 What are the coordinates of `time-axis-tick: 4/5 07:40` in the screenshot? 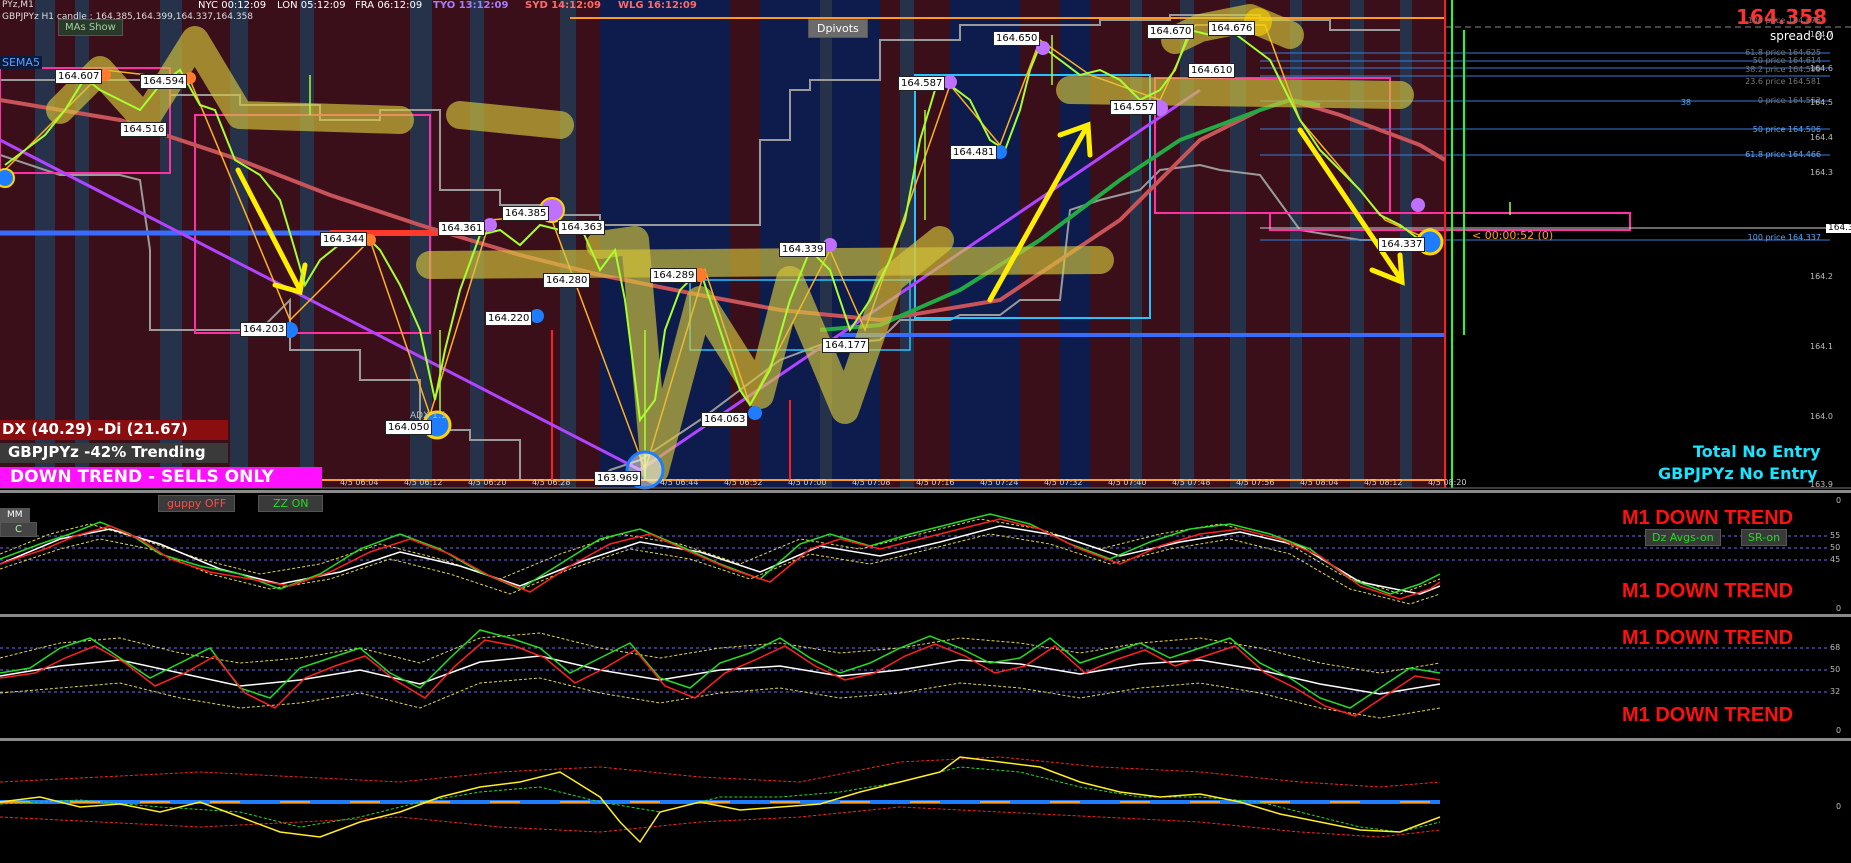 It's located at (1127, 482).